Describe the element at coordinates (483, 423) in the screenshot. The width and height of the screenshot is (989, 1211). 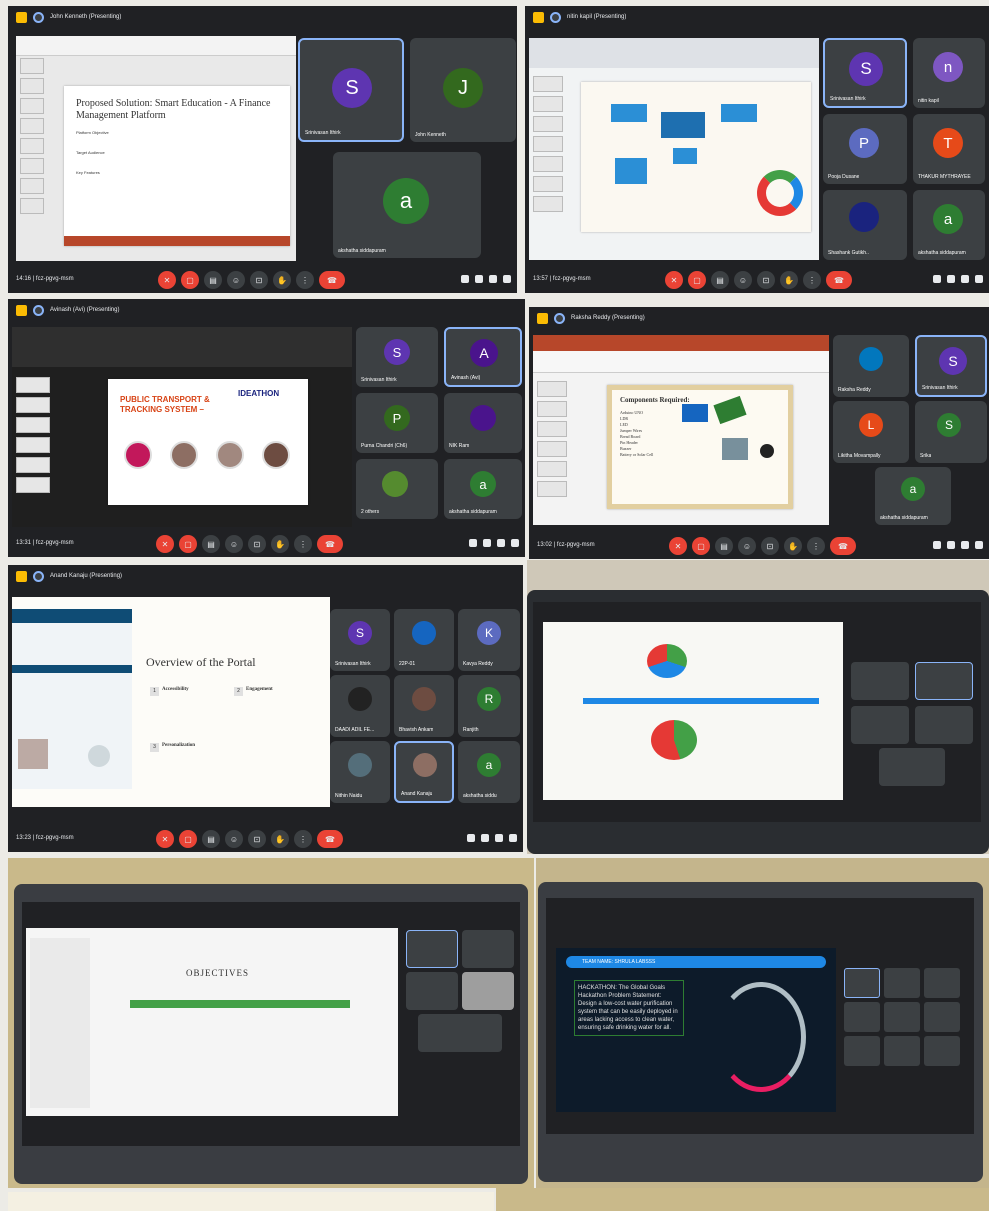
I see `participant-tile: NIK Ram` at that location.